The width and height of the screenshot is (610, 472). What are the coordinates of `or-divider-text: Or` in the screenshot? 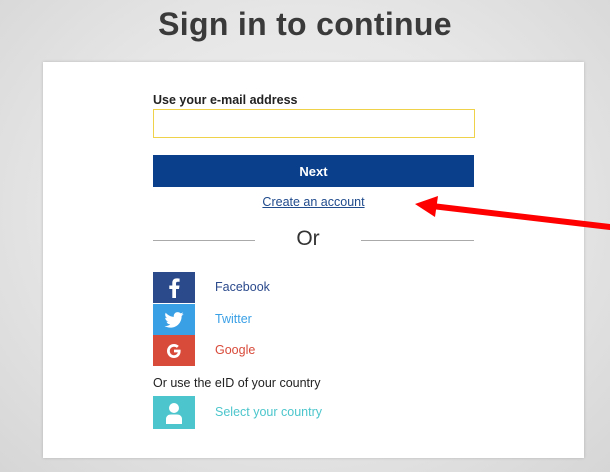 It's located at (308, 238).